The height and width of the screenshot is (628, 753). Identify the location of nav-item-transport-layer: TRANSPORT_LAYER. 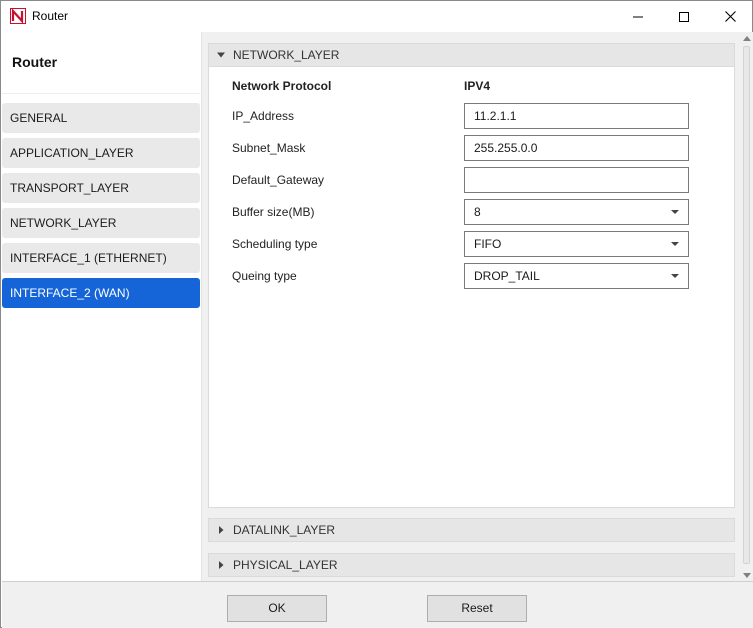
(101, 188).